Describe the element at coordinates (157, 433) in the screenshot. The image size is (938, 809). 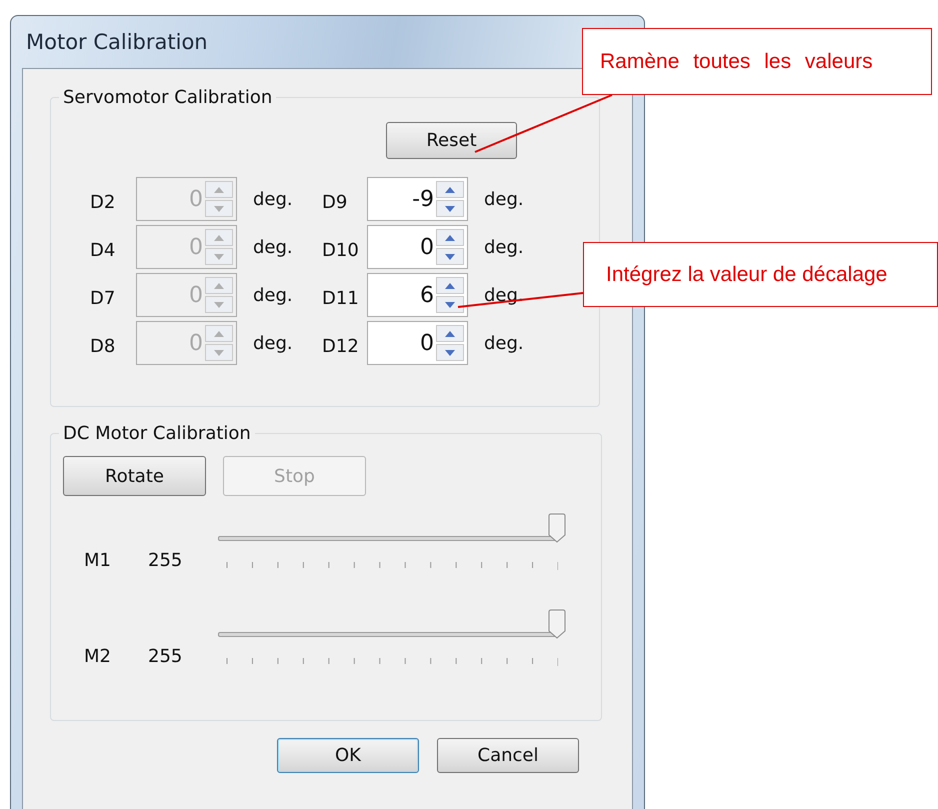
I see `group-title: DC Motor Calibration` at that location.